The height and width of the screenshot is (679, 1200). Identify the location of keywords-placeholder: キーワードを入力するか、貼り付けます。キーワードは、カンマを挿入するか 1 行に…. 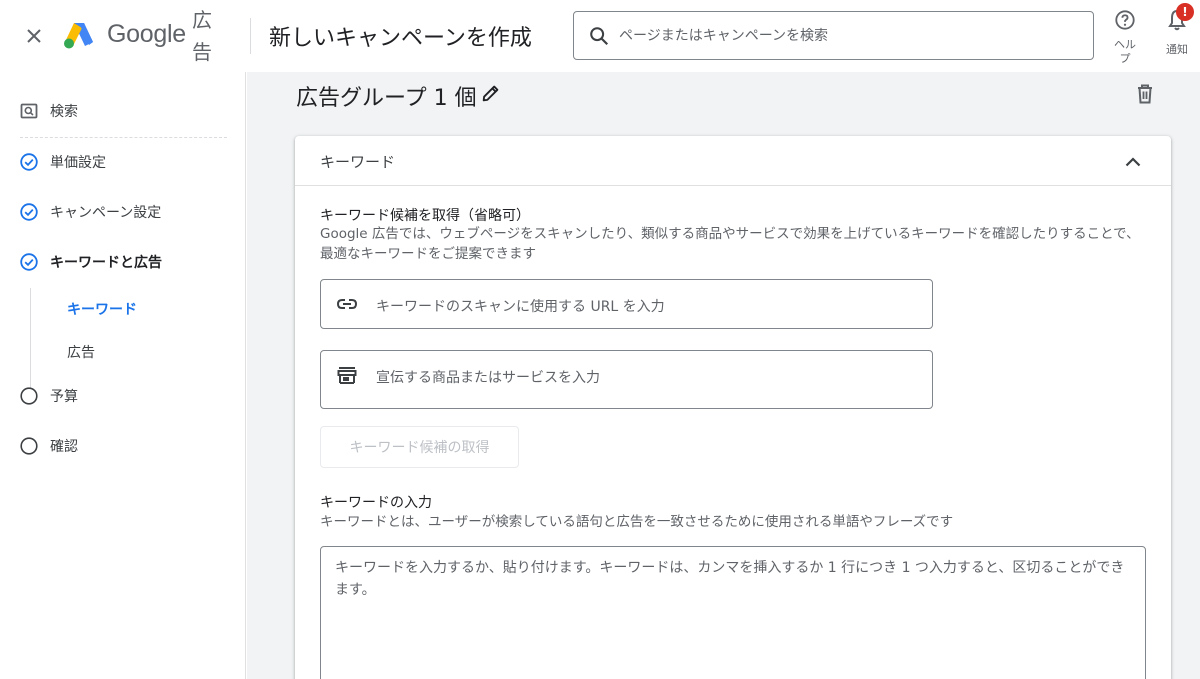
(730, 579).